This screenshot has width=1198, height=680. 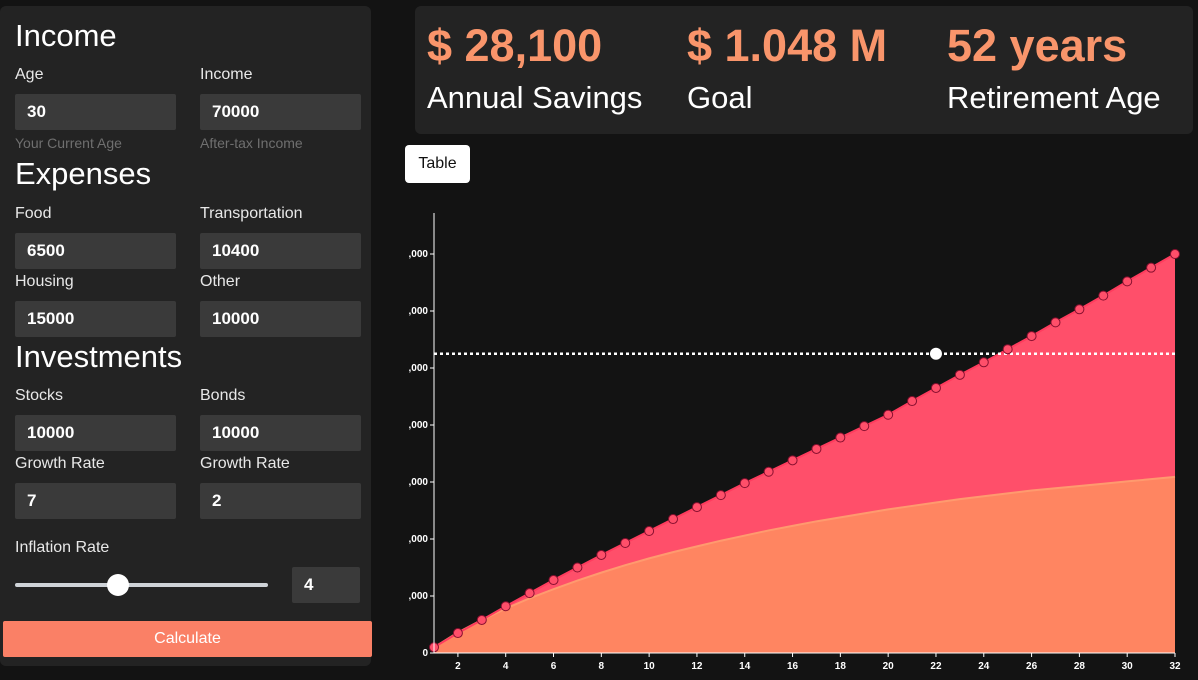 What do you see at coordinates (39, 395) in the screenshot?
I see `stocks-label: Stocks` at bounding box center [39, 395].